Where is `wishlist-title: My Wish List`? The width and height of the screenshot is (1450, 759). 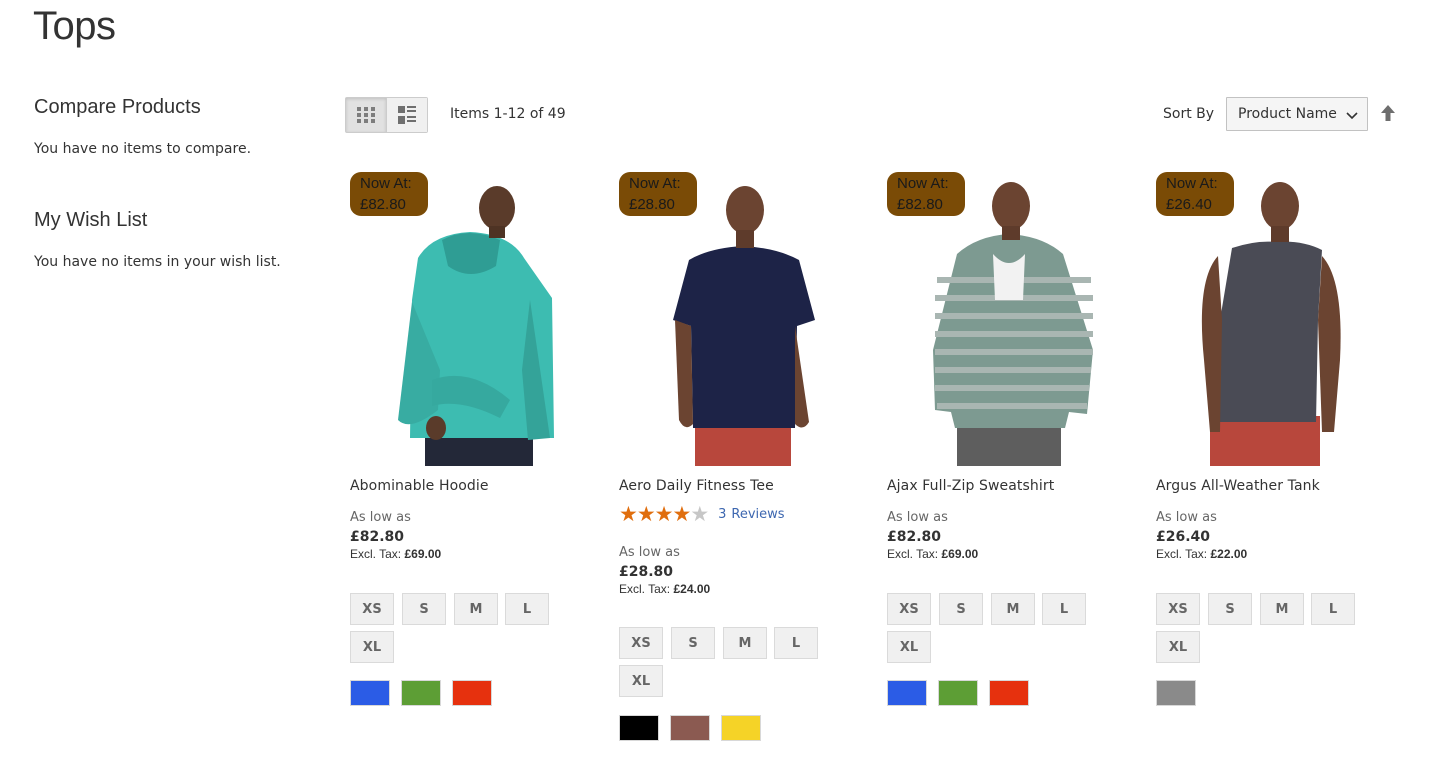 wishlist-title: My Wish List is located at coordinates (91, 220).